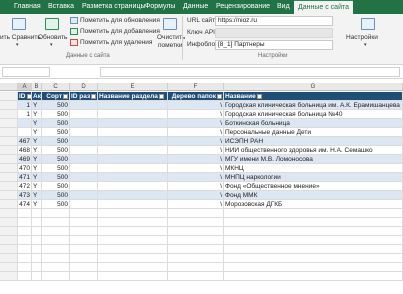 The image size is (403, 294). Describe the element at coordinates (274, 33) in the screenshot. I see `api-key-field` at that location.